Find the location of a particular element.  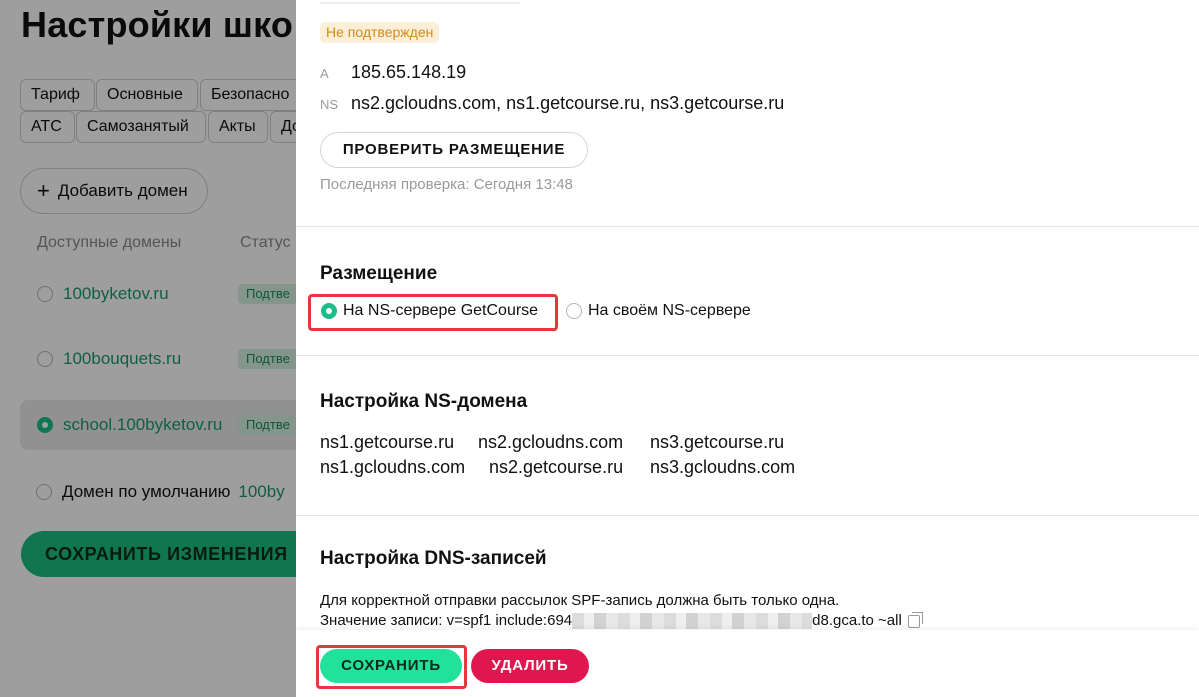

save-button: СОХРАНИТЬ is located at coordinates (391, 666).